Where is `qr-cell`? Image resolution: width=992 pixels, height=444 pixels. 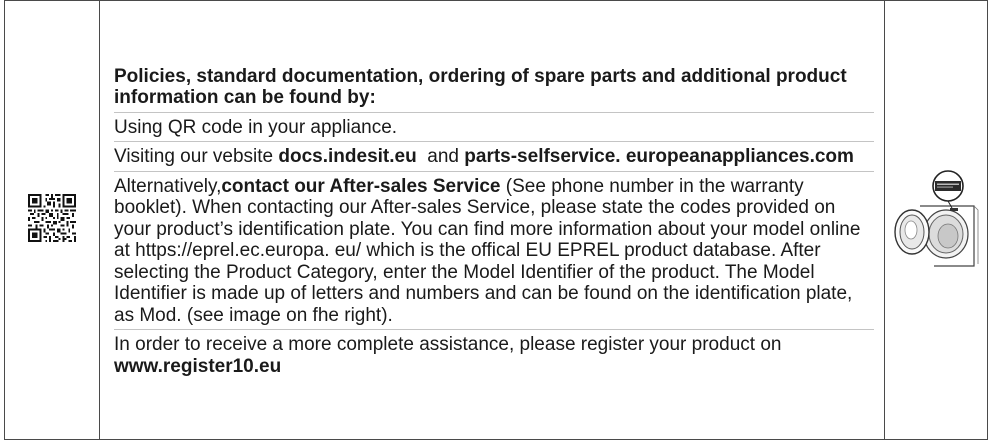 qr-cell is located at coordinates (52, 220).